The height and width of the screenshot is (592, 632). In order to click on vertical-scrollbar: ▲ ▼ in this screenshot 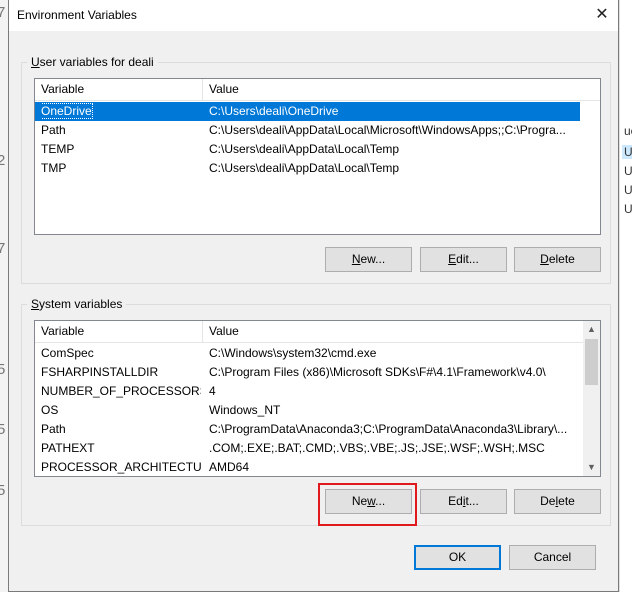, I will do `click(591, 398)`.